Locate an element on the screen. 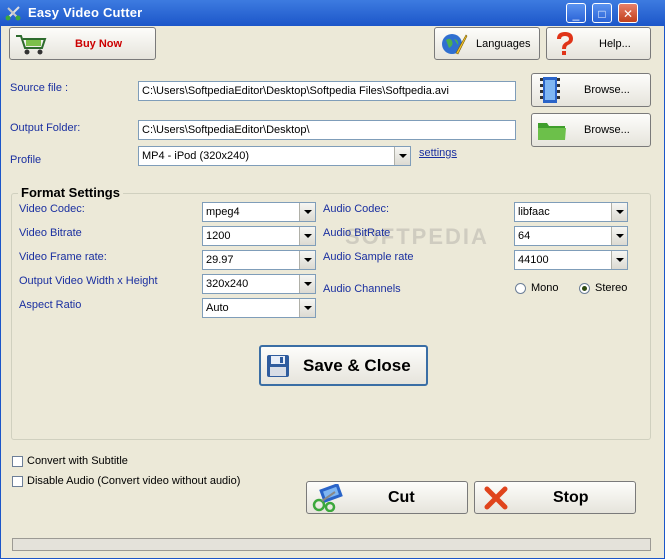 This screenshot has height=559, width=665. settings-link: settings is located at coordinates (438, 153).